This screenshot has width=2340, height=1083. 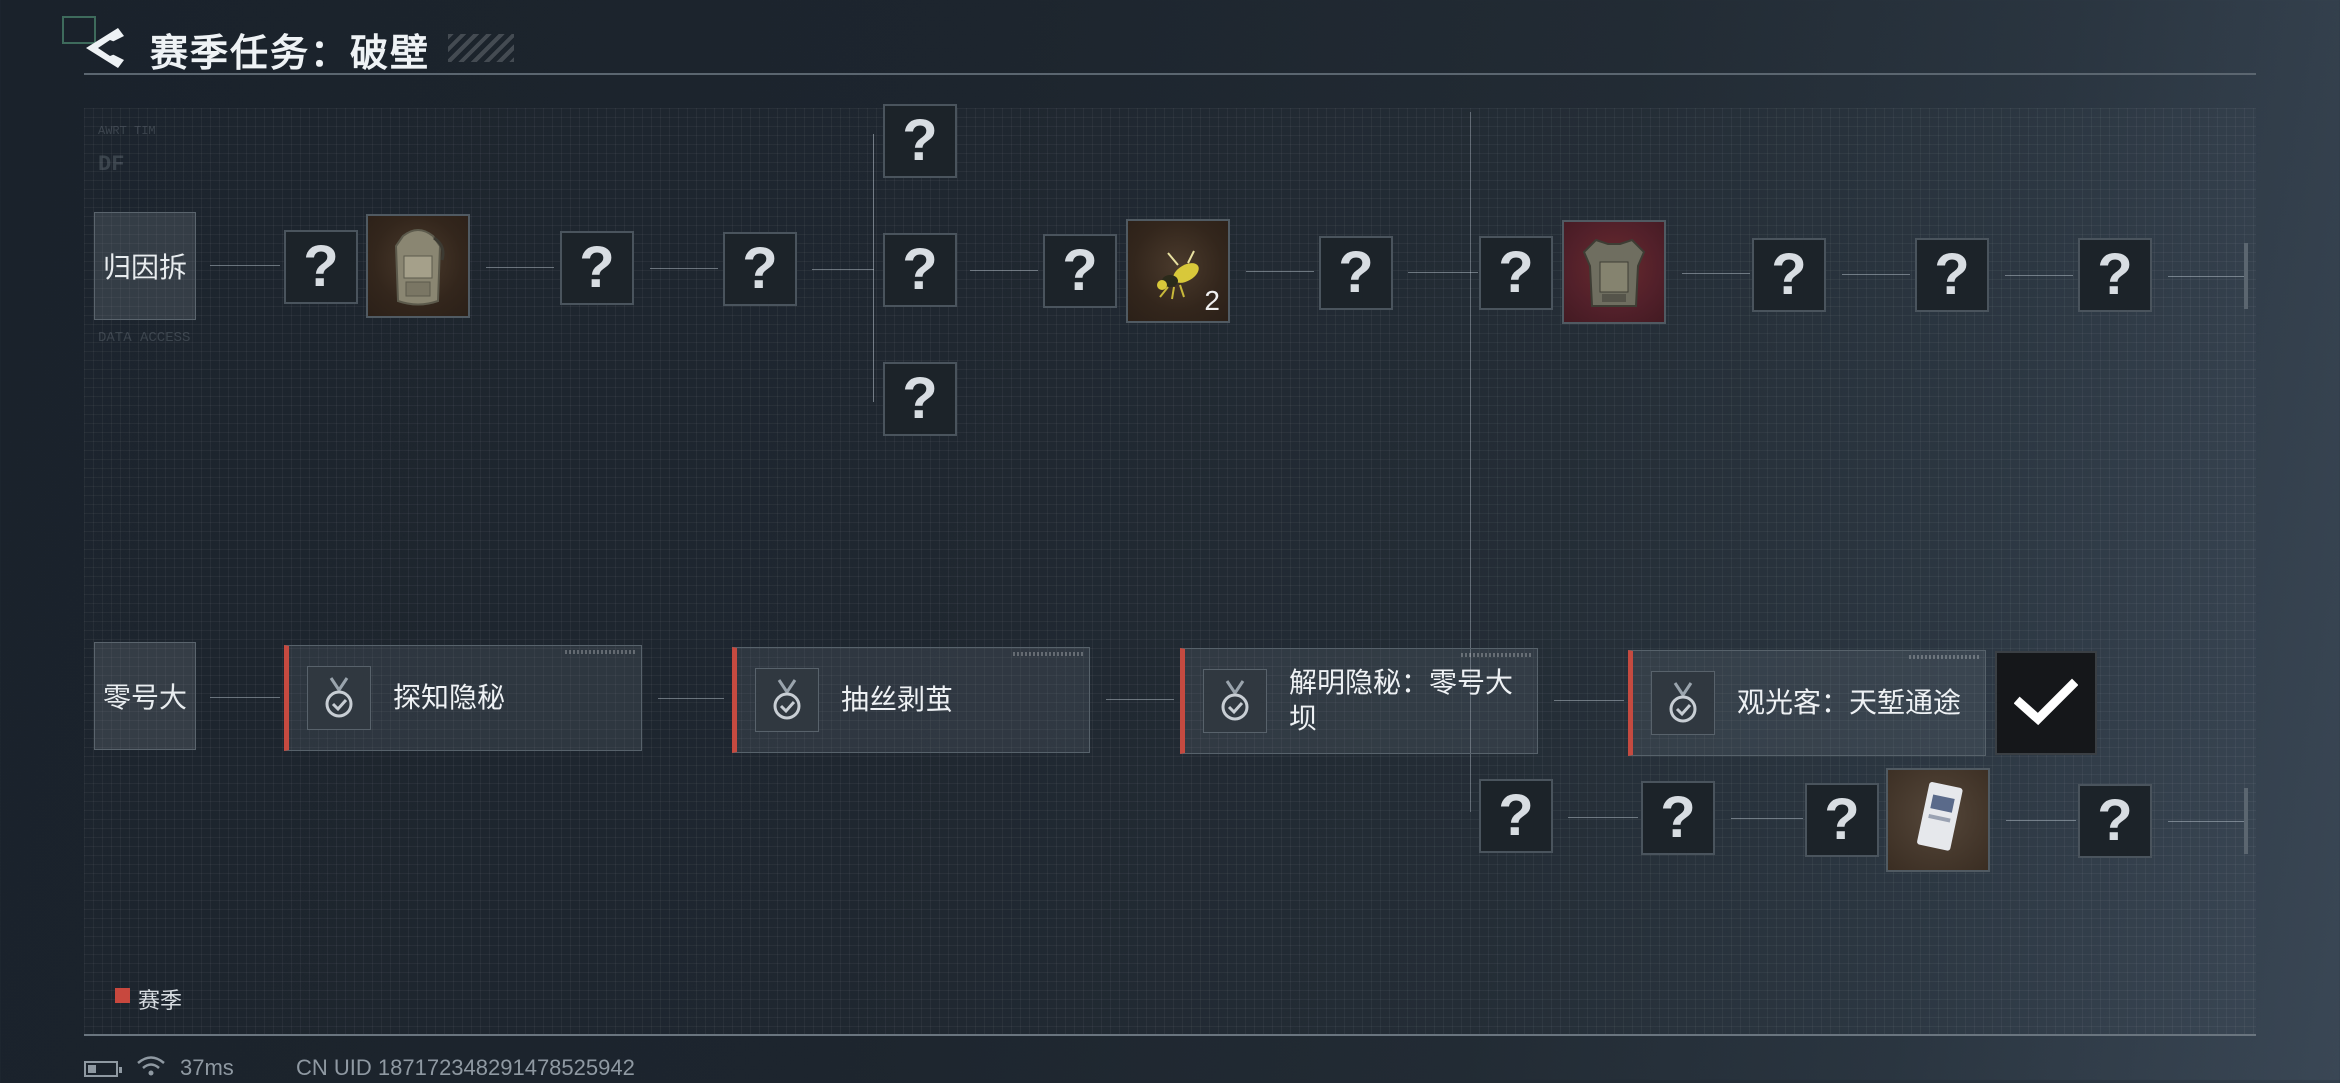 What do you see at coordinates (103, 1069) in the screenshot?
I see `battery-icon` at bounding box center [103, 1069].